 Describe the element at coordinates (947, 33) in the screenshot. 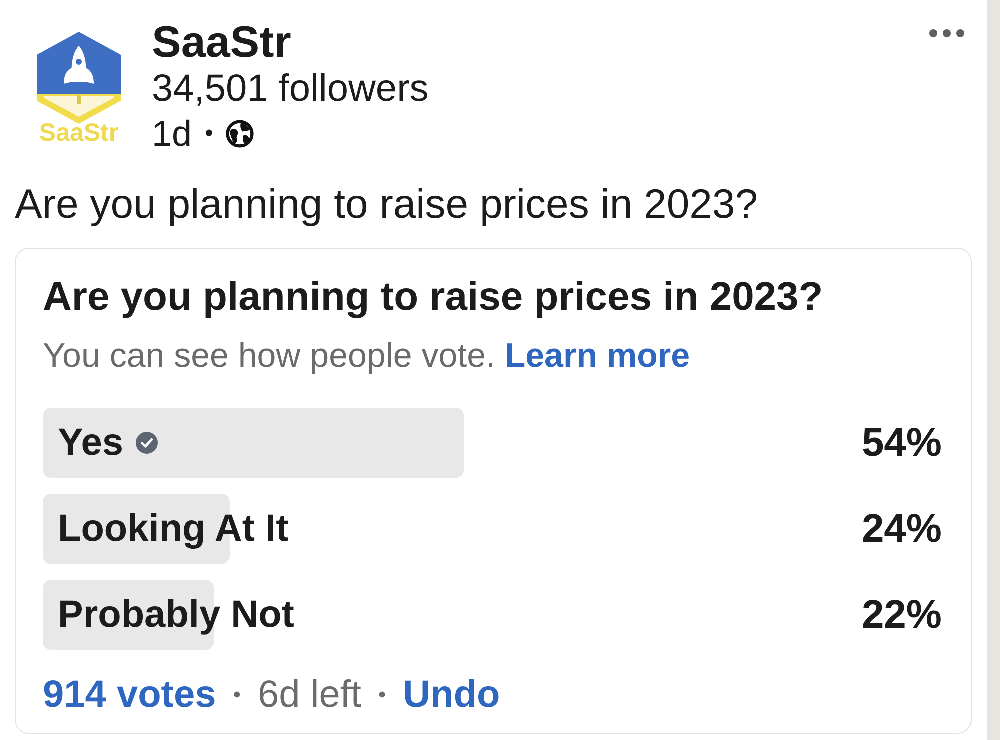

I see `more-icon` at that location.